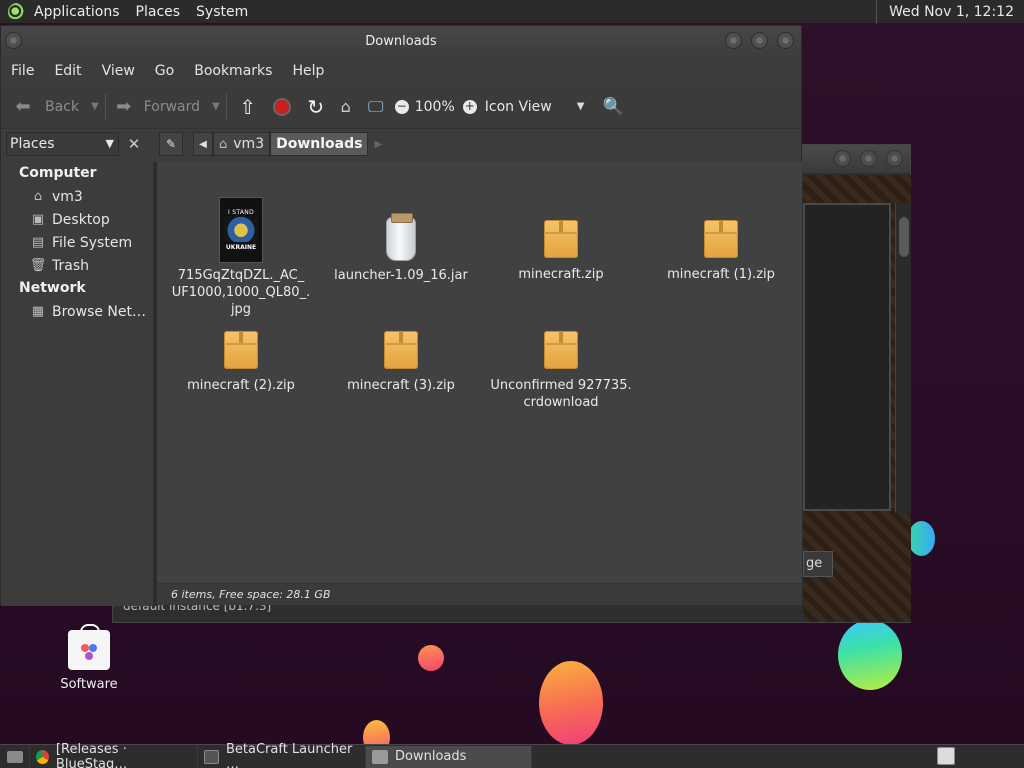 This screenshot has height=768, width=1024. Describe the element at coordinates (308, 71) in the screenshot. I see `menu-help: Help` at that location.